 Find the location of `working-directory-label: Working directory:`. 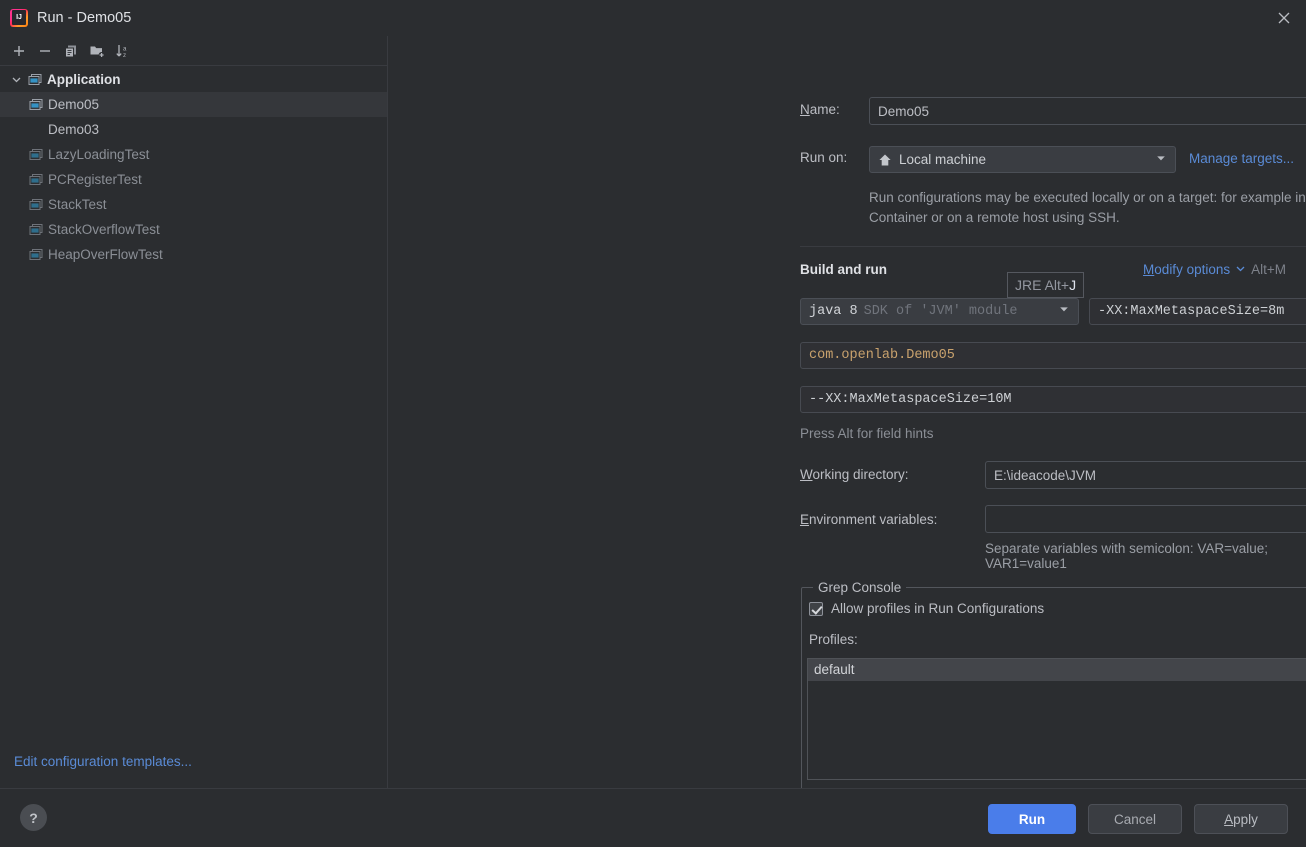

working-directory-label: Working directory: is located at coordinates (854, 474).